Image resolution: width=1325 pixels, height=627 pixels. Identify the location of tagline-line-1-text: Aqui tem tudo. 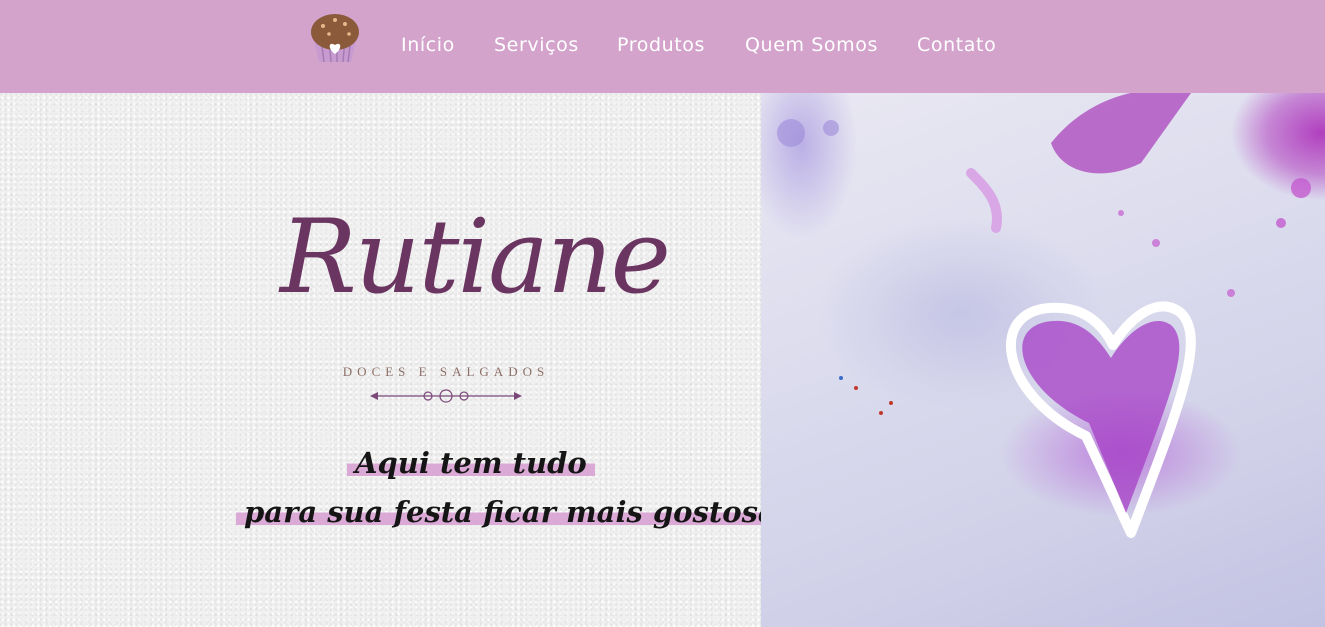
(471, 463).